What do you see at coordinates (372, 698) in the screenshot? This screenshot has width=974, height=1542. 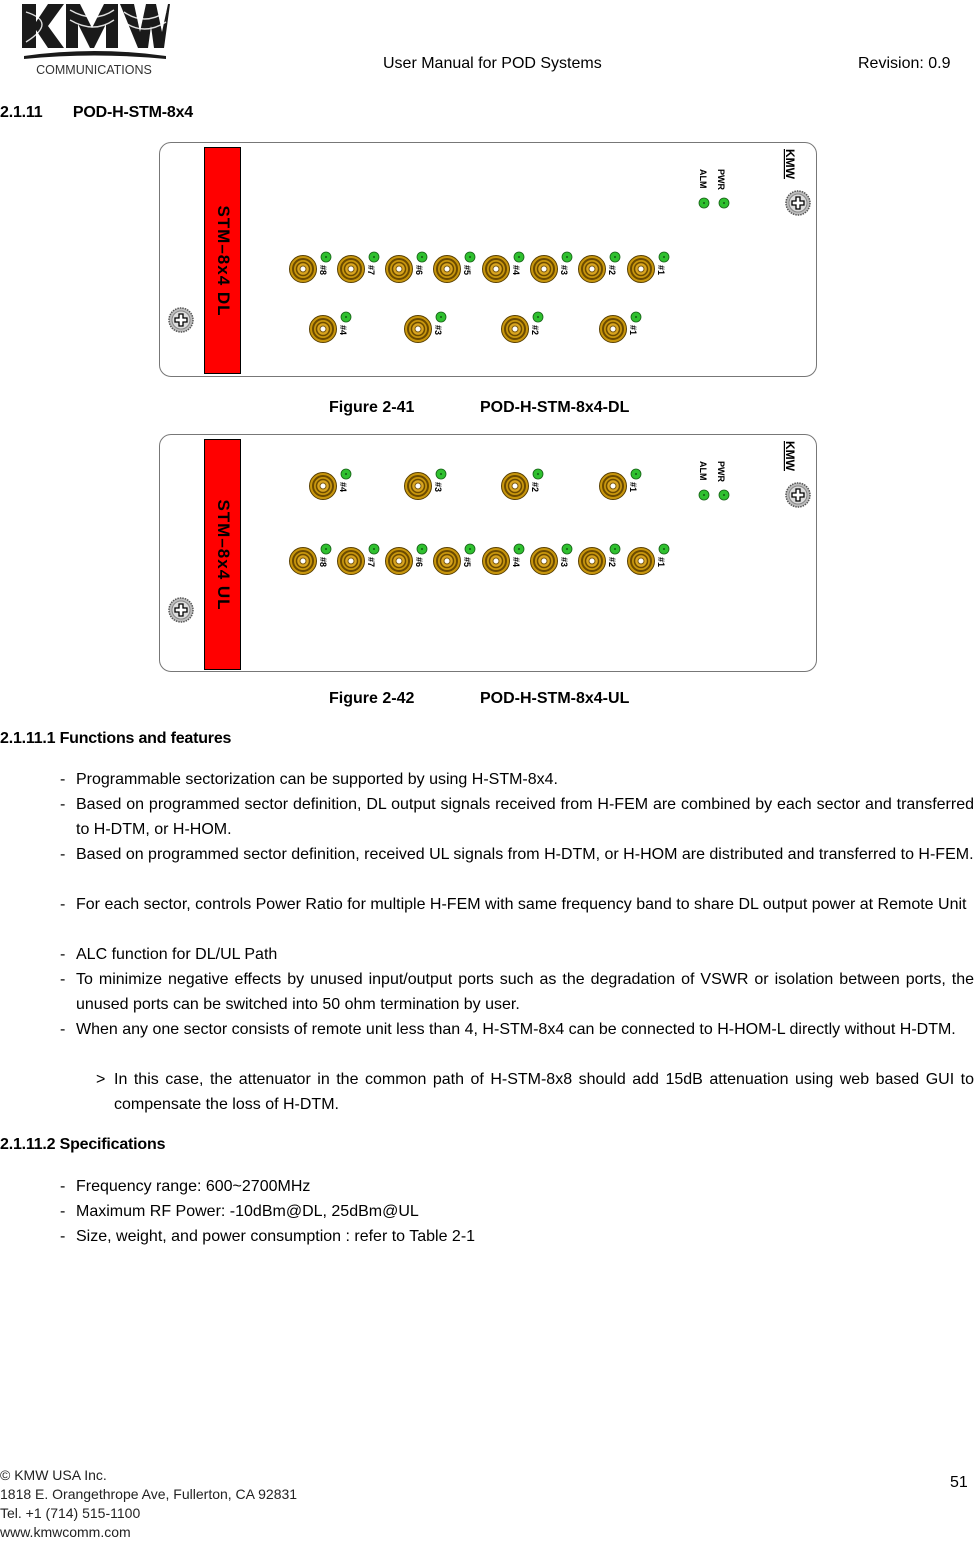 I see `caption-number: Figure 2-42` at bounding box center [372, 698].